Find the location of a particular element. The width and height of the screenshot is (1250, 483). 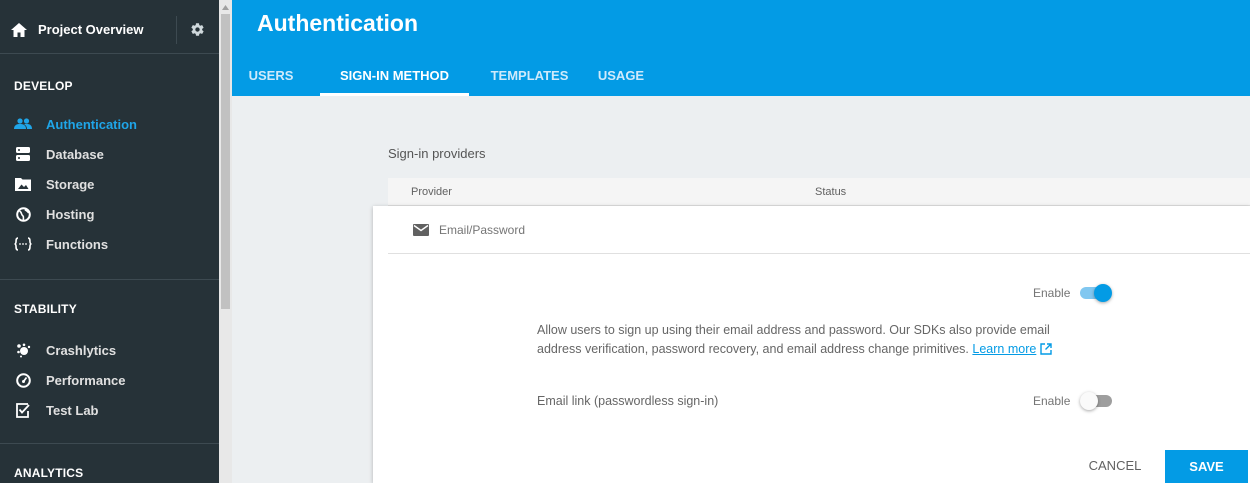

learn-more-link: Learn more is located at coordinates (1004, 349).